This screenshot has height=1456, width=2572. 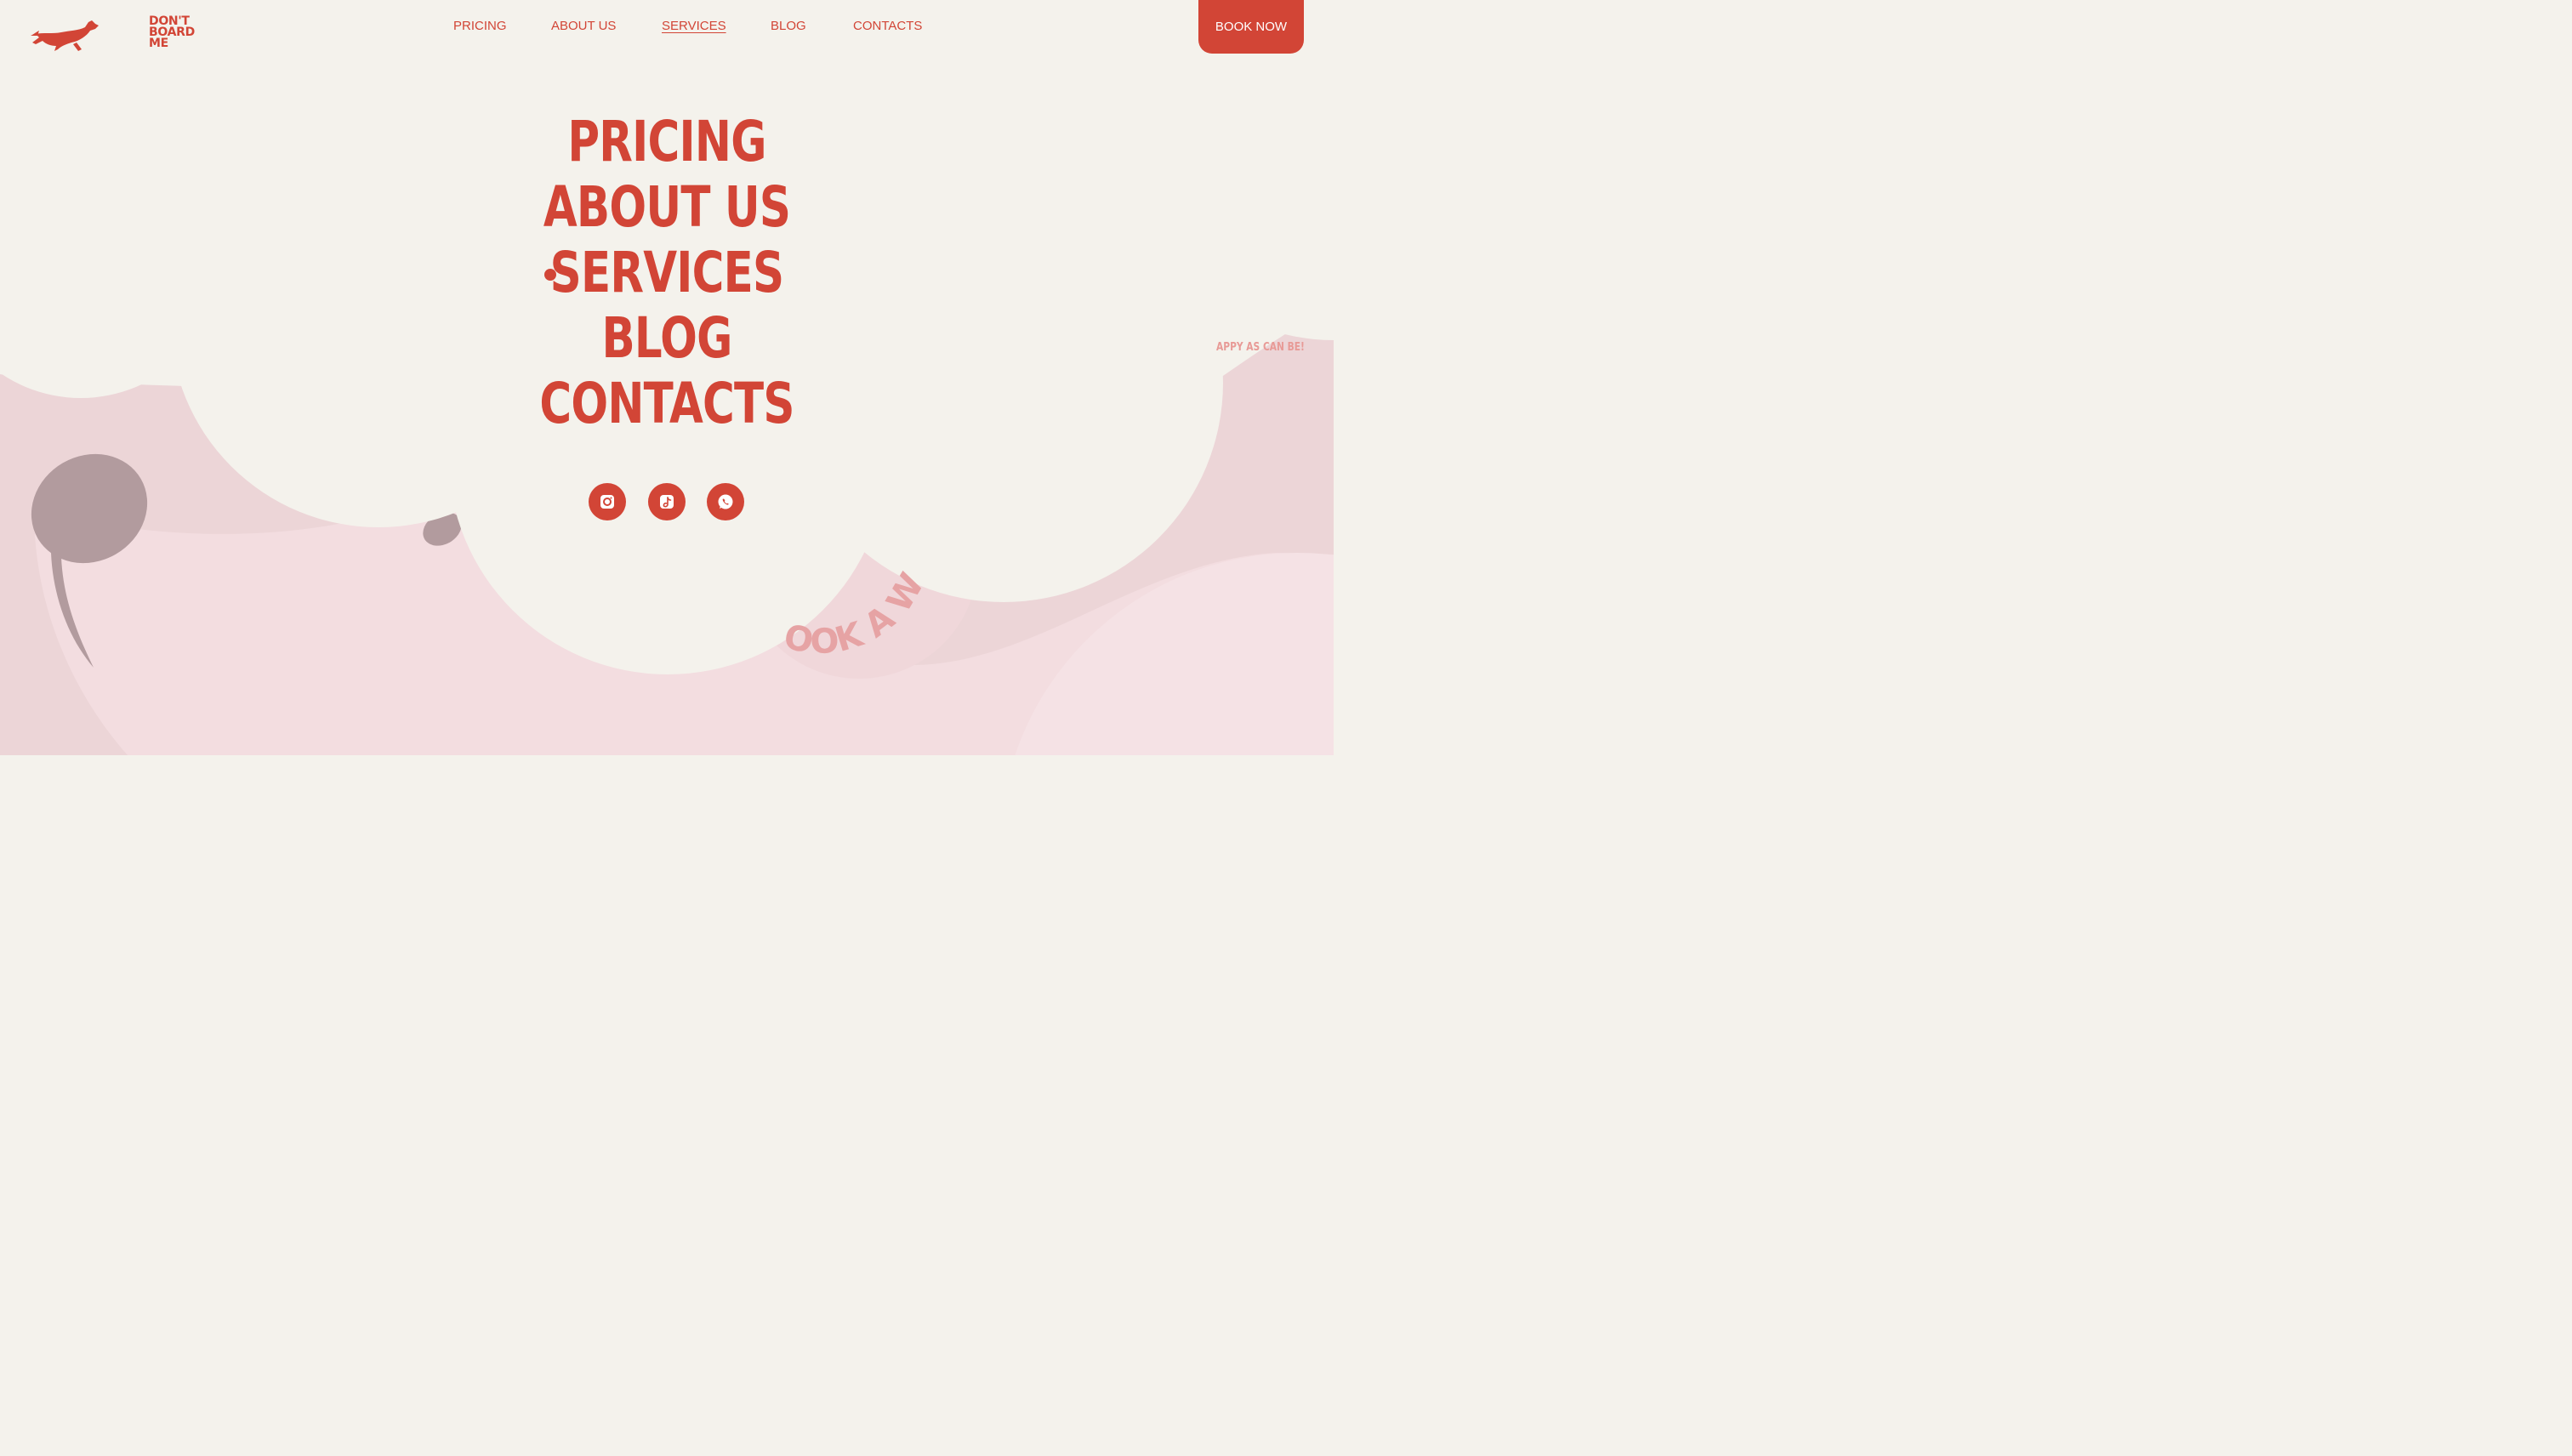 I want to click on book-now-button: BOOK NOW, so click(x=1251, y=27).